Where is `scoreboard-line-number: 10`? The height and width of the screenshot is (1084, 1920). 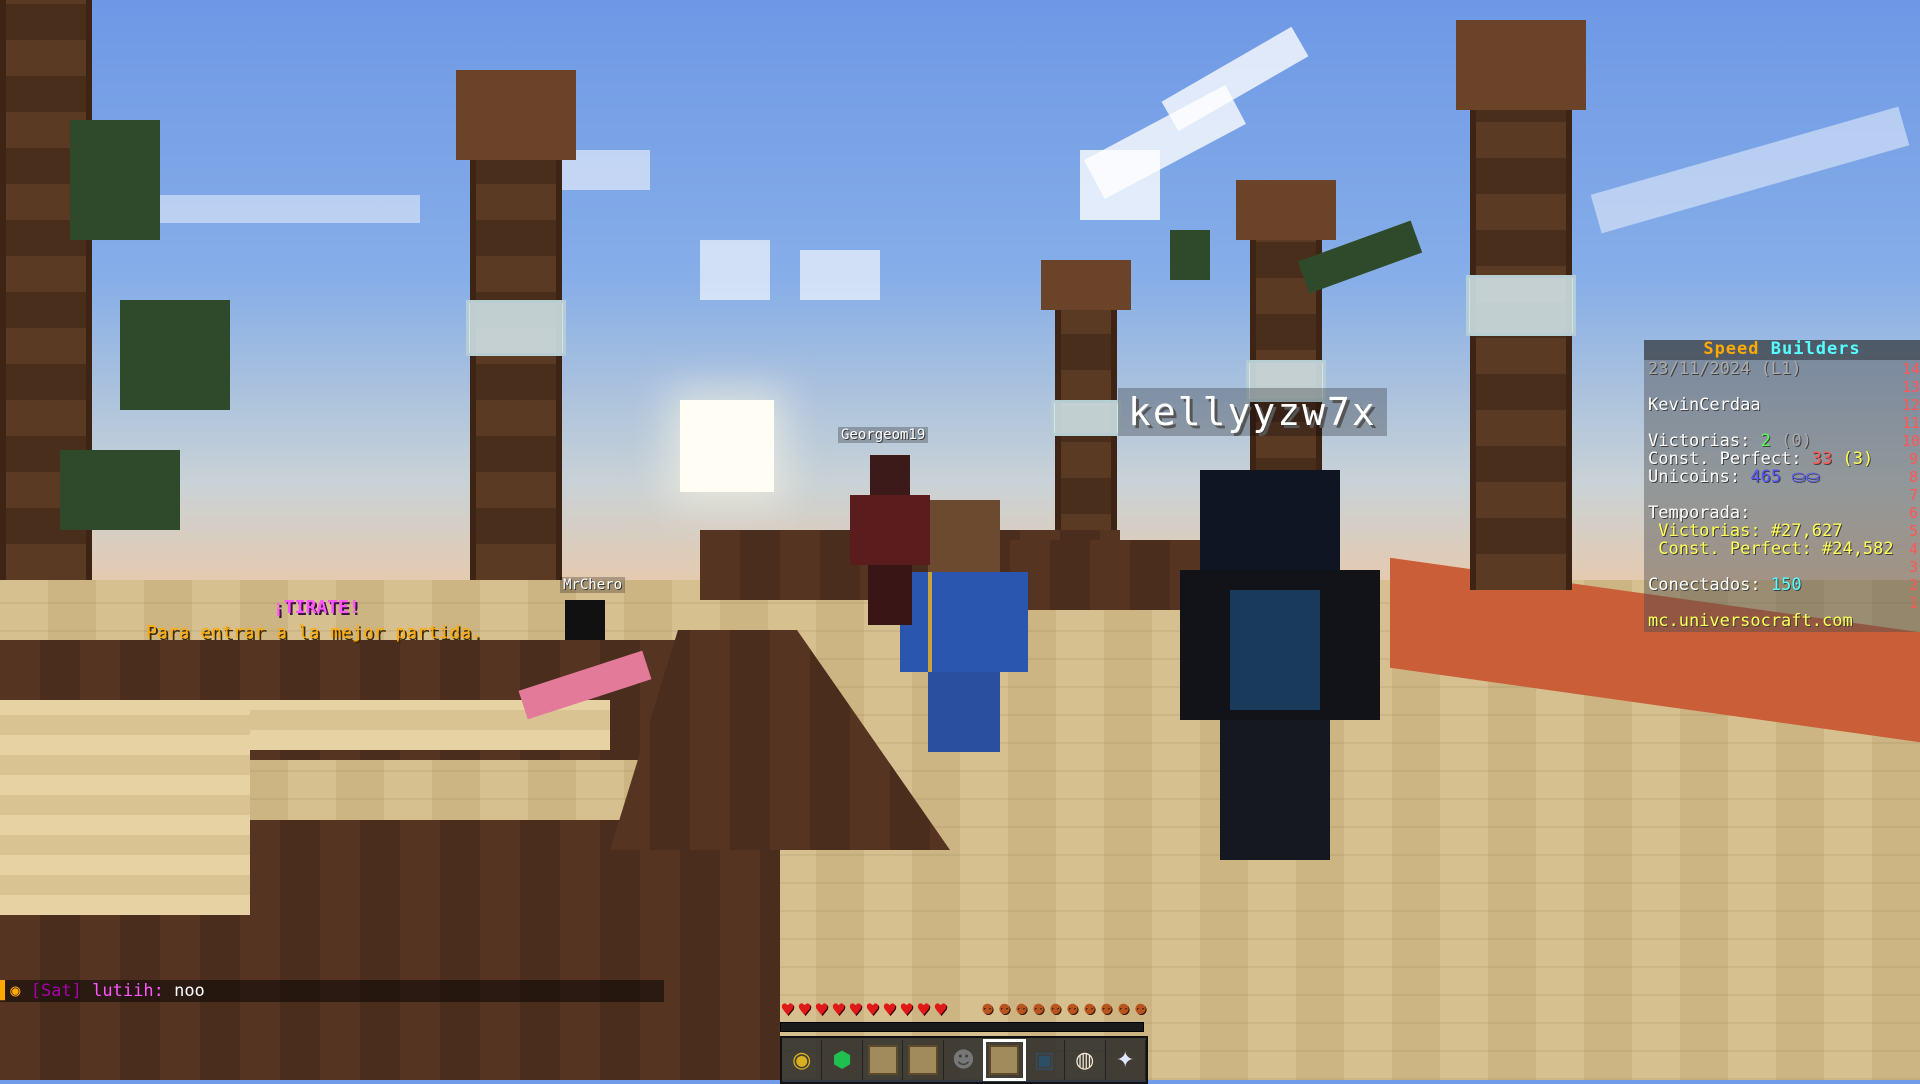 scoreboard-line-number: 10 is located at coordinates (1911, 441).